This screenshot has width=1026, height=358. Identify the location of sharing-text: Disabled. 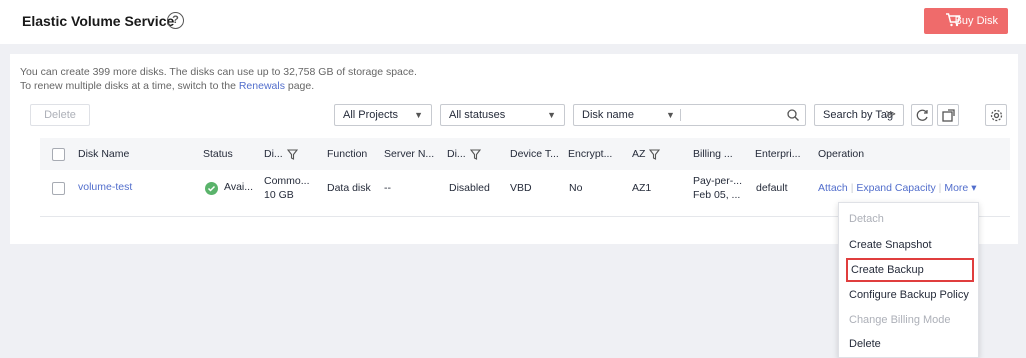
(469, 188).